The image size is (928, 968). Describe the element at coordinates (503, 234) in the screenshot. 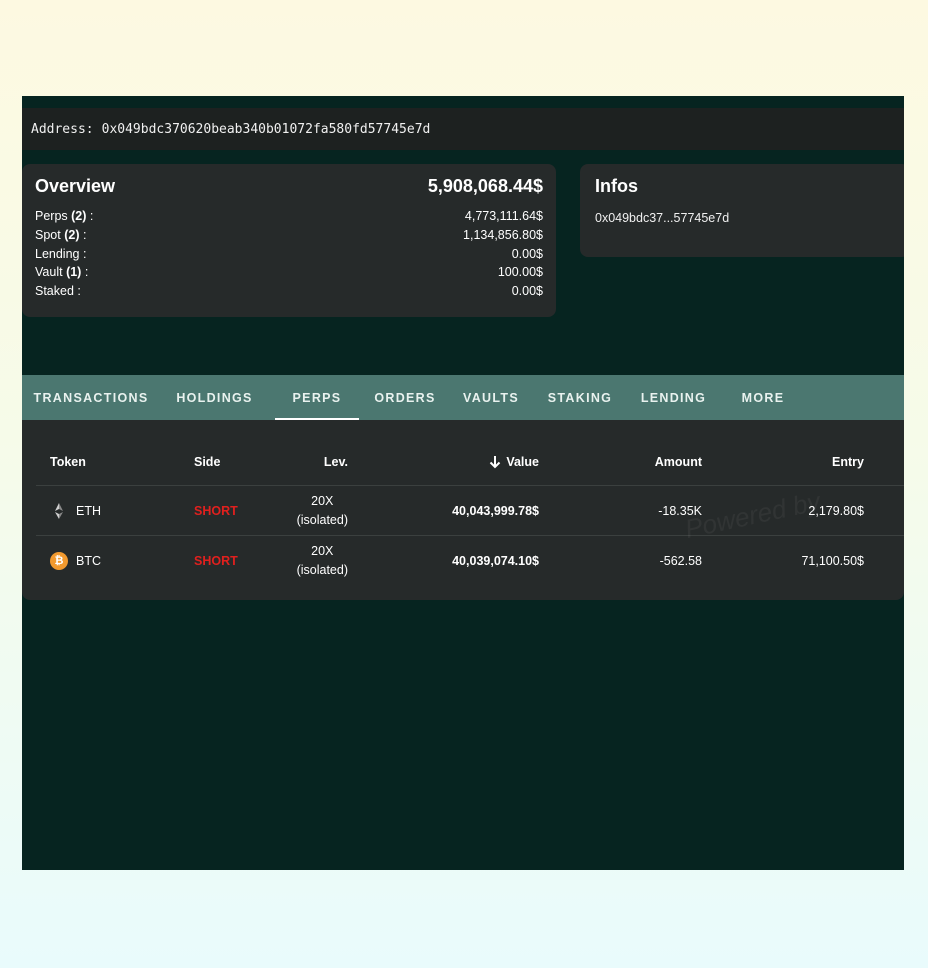

I see `overview-row-value: 1,134,856.80$` at that location.